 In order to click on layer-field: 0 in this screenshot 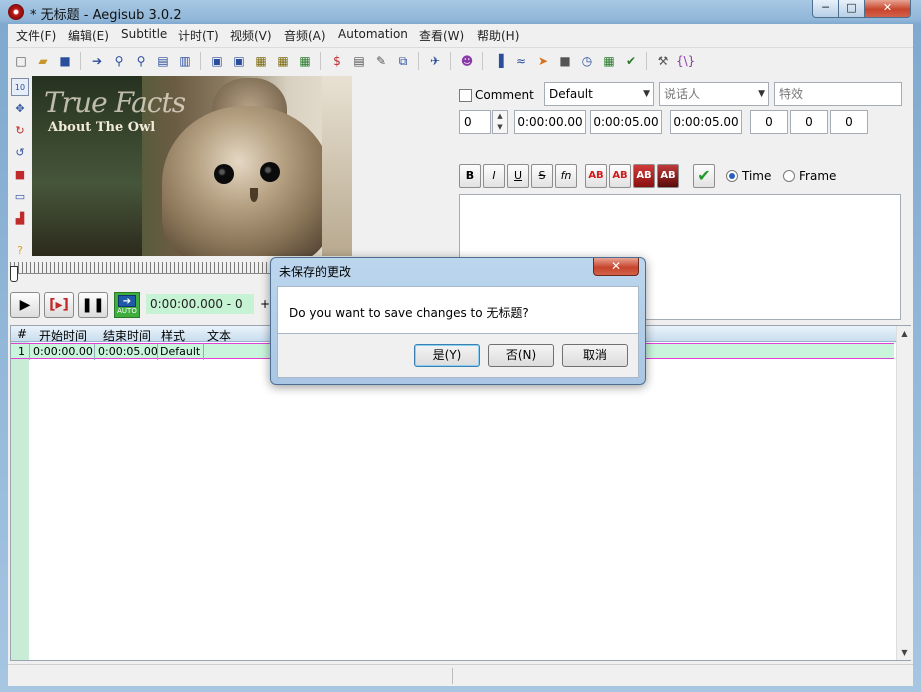, I will do `click(475, 122)`.